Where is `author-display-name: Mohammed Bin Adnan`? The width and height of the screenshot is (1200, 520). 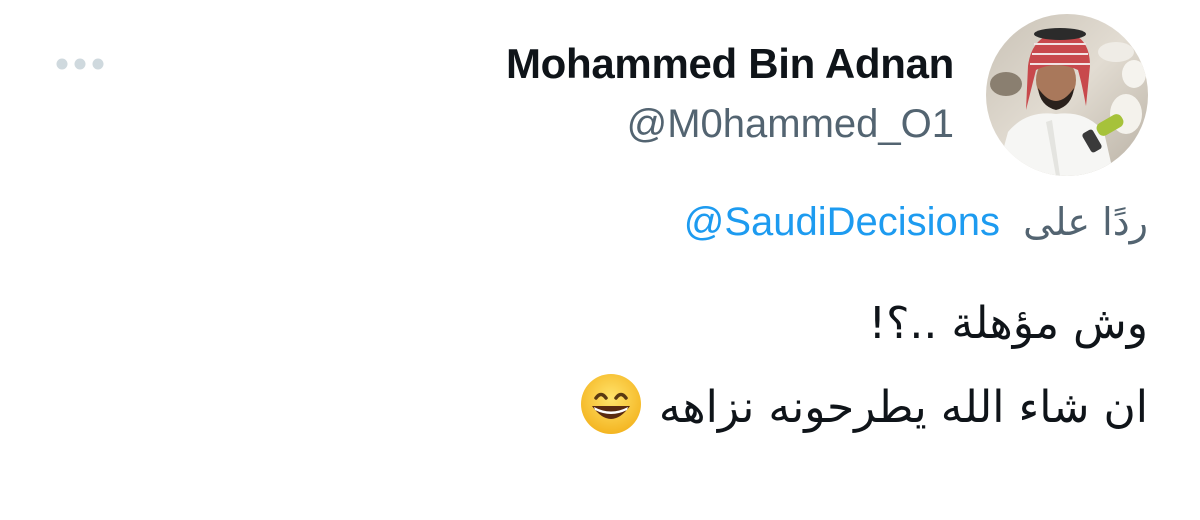
author-display-name: Mohammed Bin Adnan is located at coordinates (730, 64).